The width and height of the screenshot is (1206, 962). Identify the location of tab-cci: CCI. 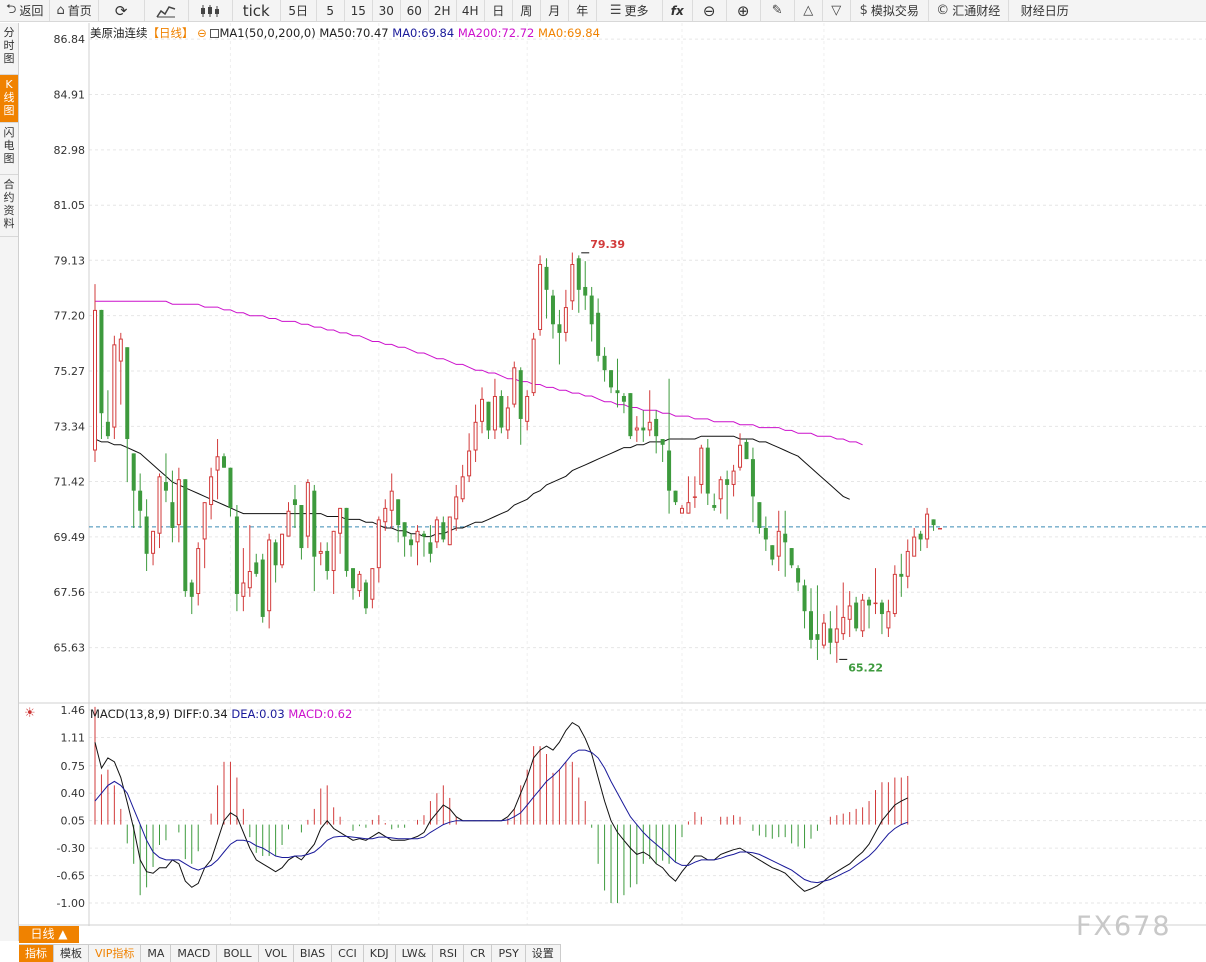
(348, 953).